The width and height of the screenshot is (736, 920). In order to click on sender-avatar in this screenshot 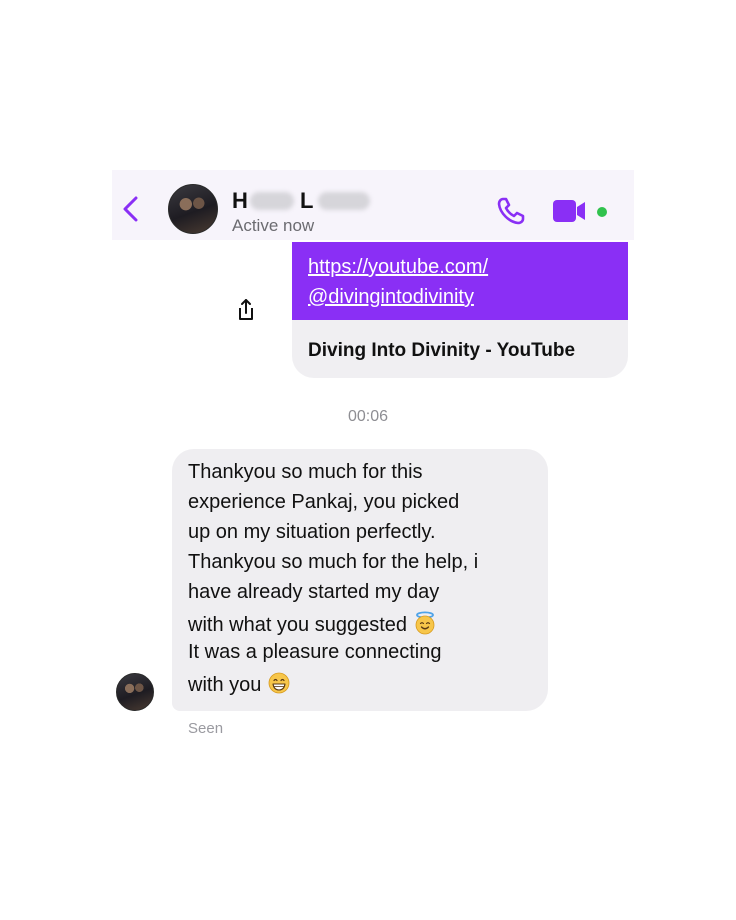, I will do `click(135, 692)`.